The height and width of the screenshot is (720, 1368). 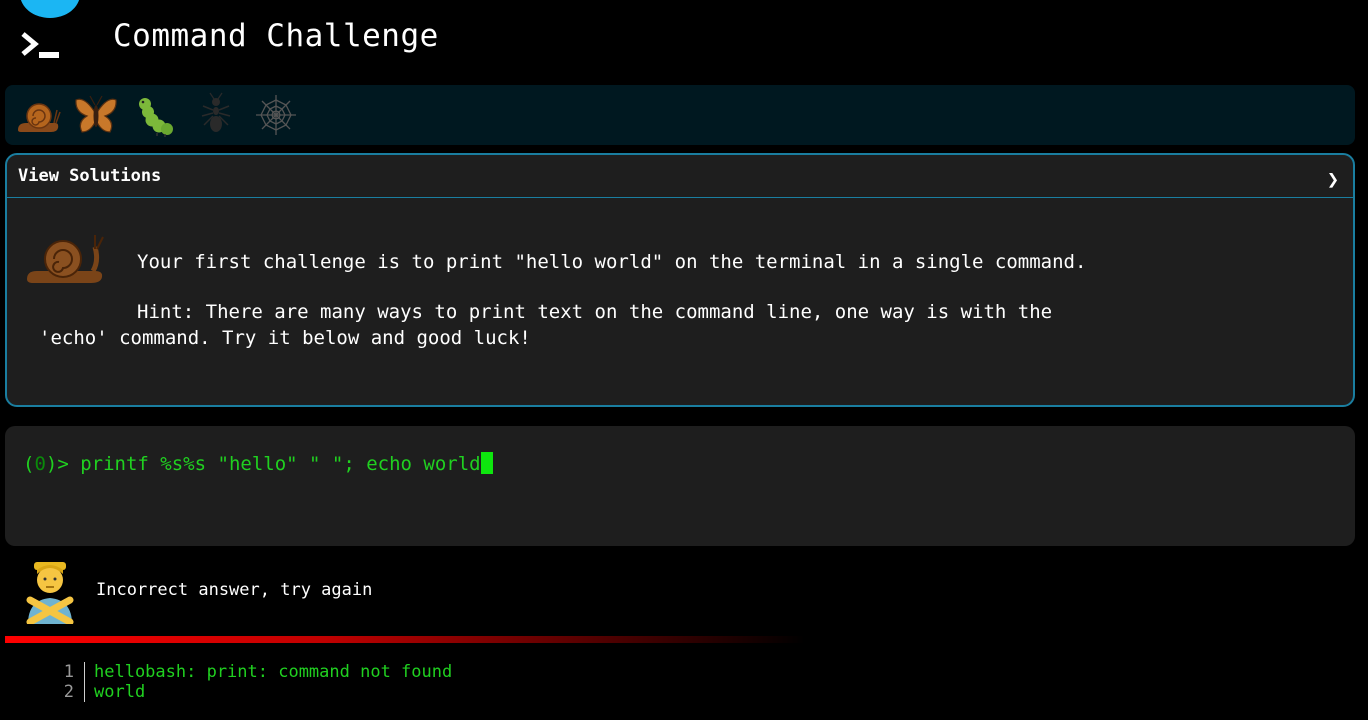 I want to click on command-text: printf %s%s "hello" " "; echo world, so click(x=280, y=464).